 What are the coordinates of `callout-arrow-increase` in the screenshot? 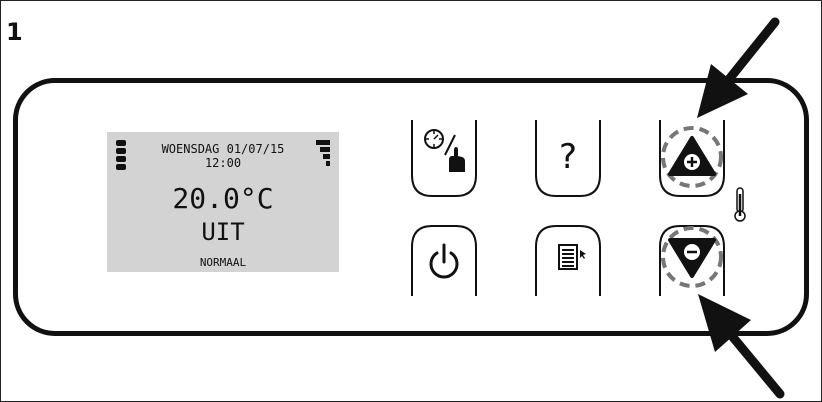 It's located at (738, 67).